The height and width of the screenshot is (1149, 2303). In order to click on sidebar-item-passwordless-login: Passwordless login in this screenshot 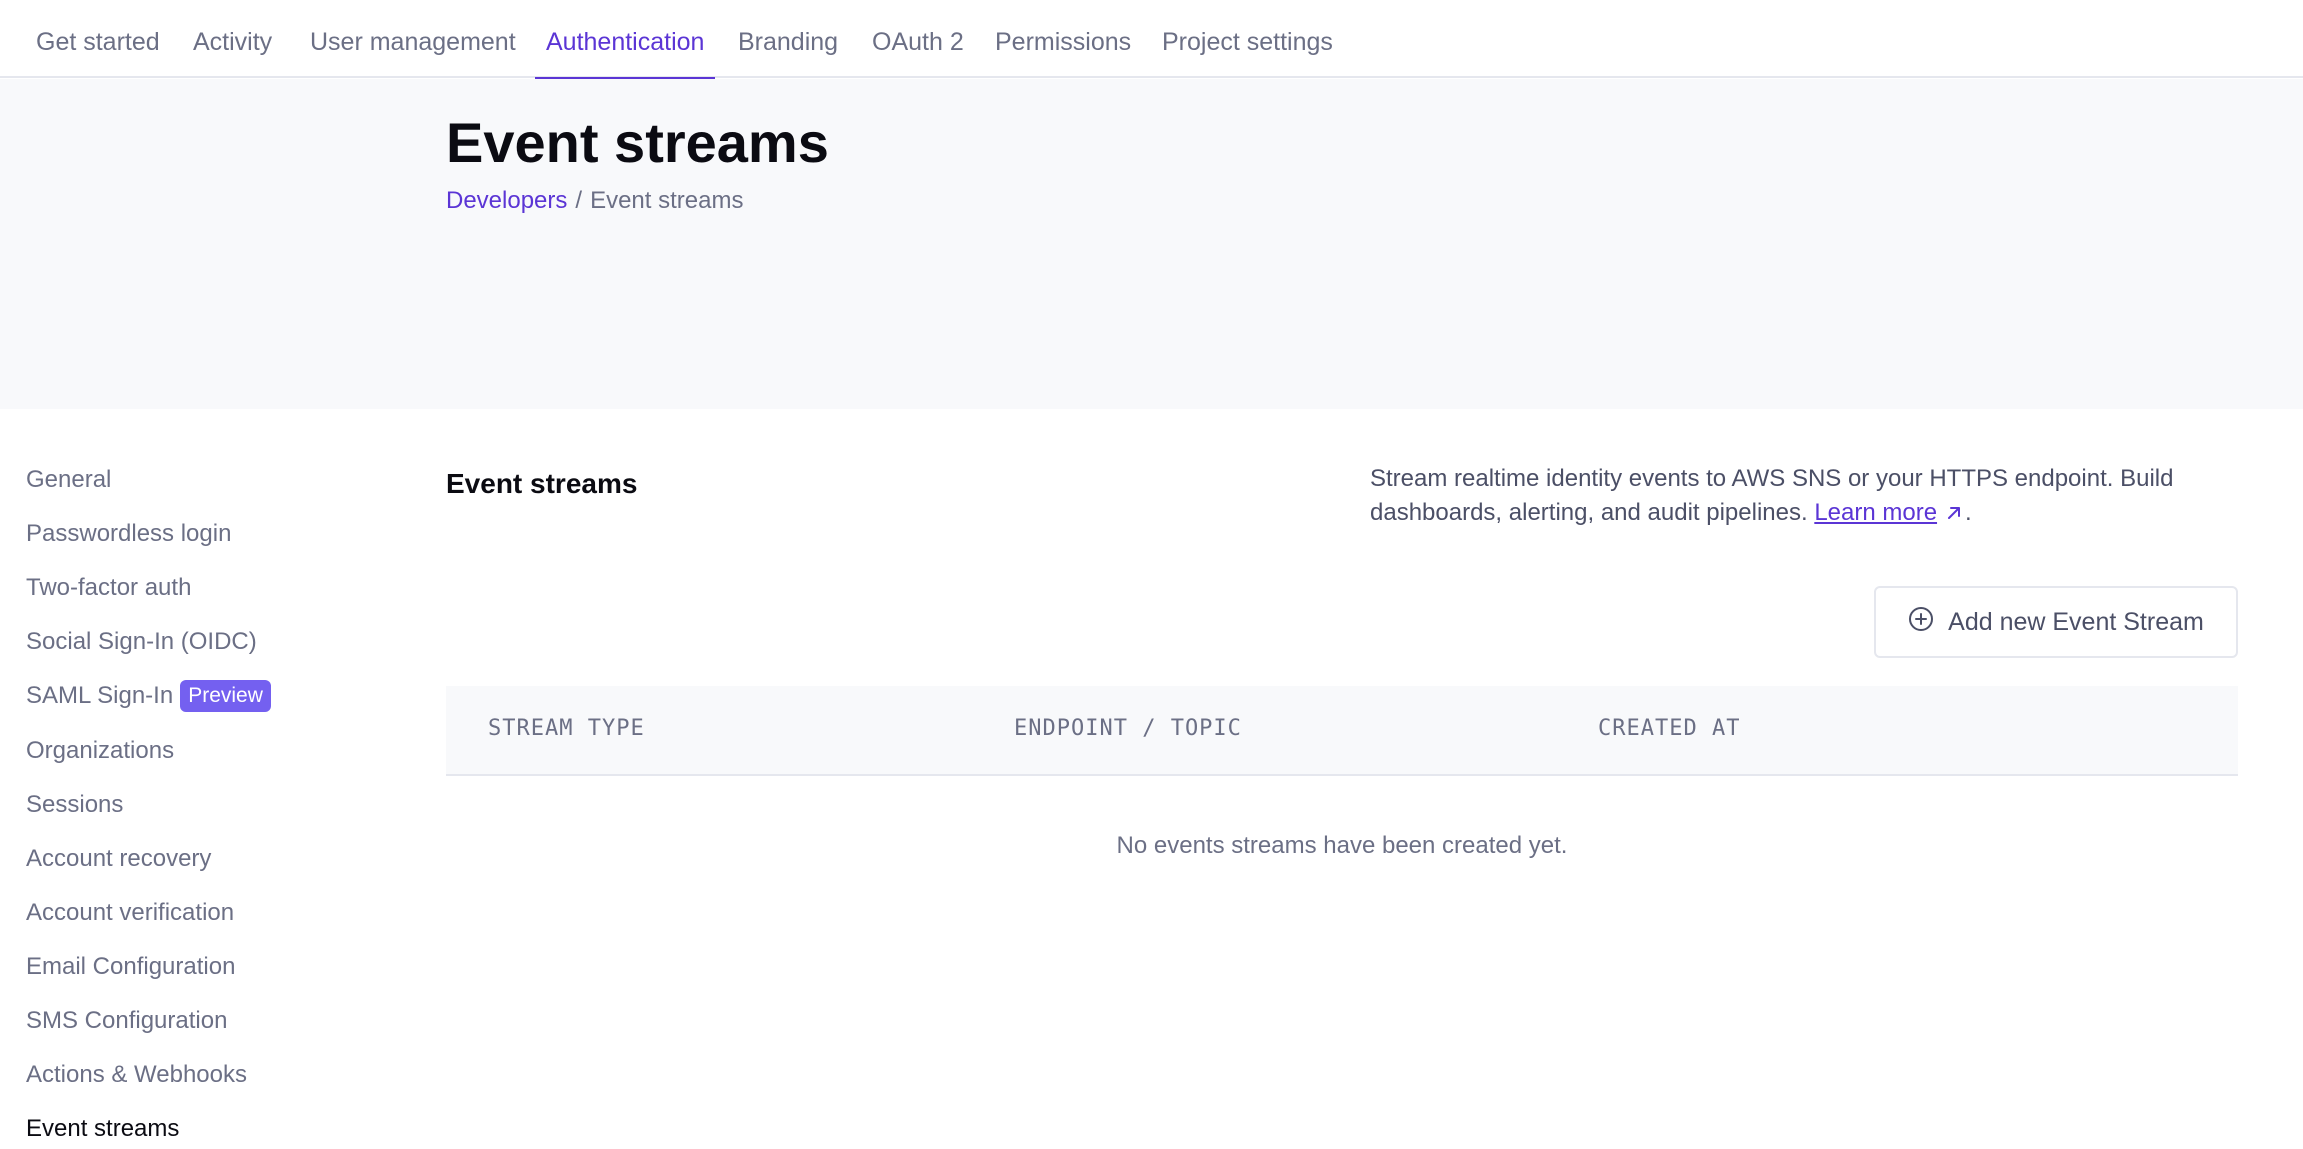, I will do `click(128, 534)`.